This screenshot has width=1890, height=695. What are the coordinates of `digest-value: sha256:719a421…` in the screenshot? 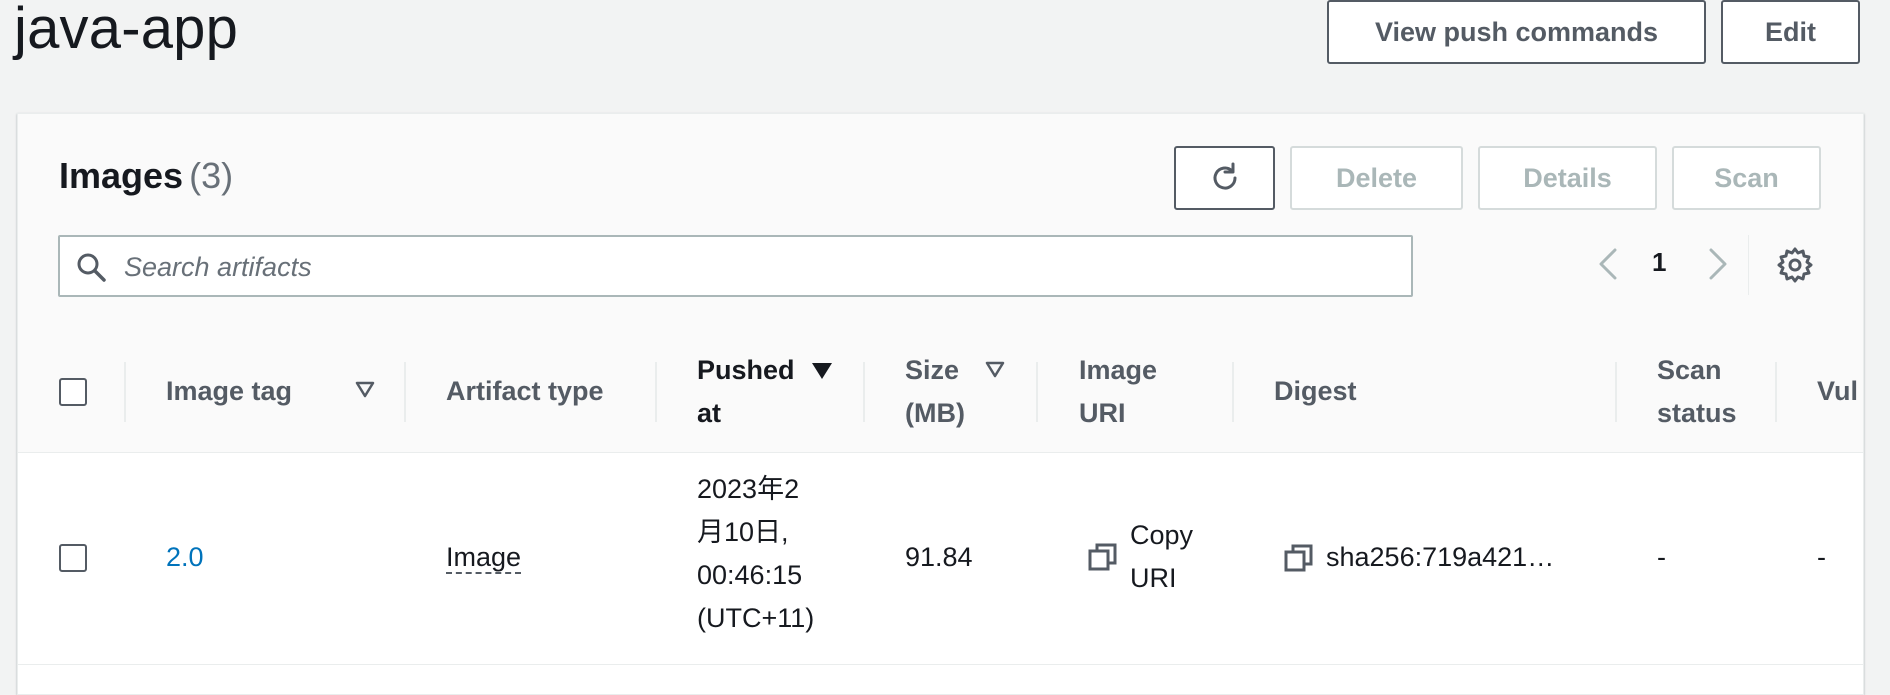 It's located at (1440, 557).